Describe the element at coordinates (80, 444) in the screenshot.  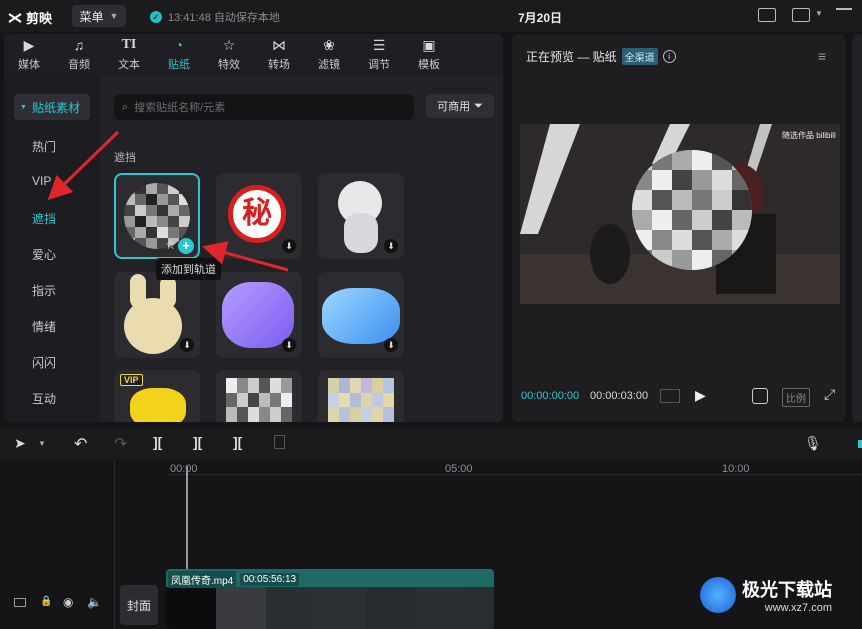
I see `undo-icon: ↶` at that location.